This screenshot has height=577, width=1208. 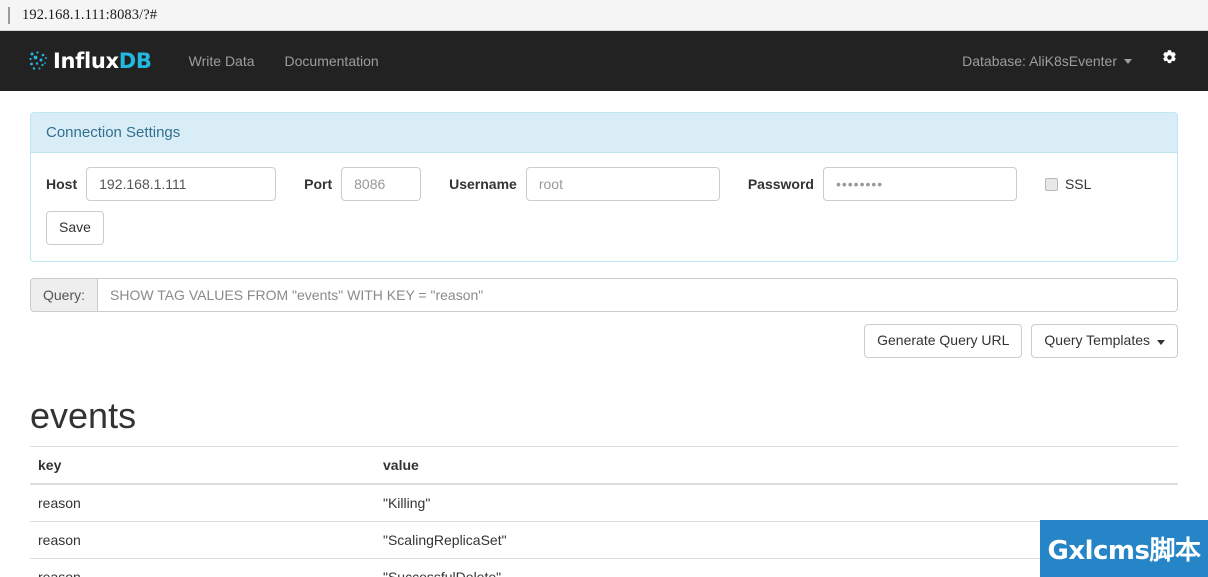 I want to click on password-input, so click(x=919, y=184).